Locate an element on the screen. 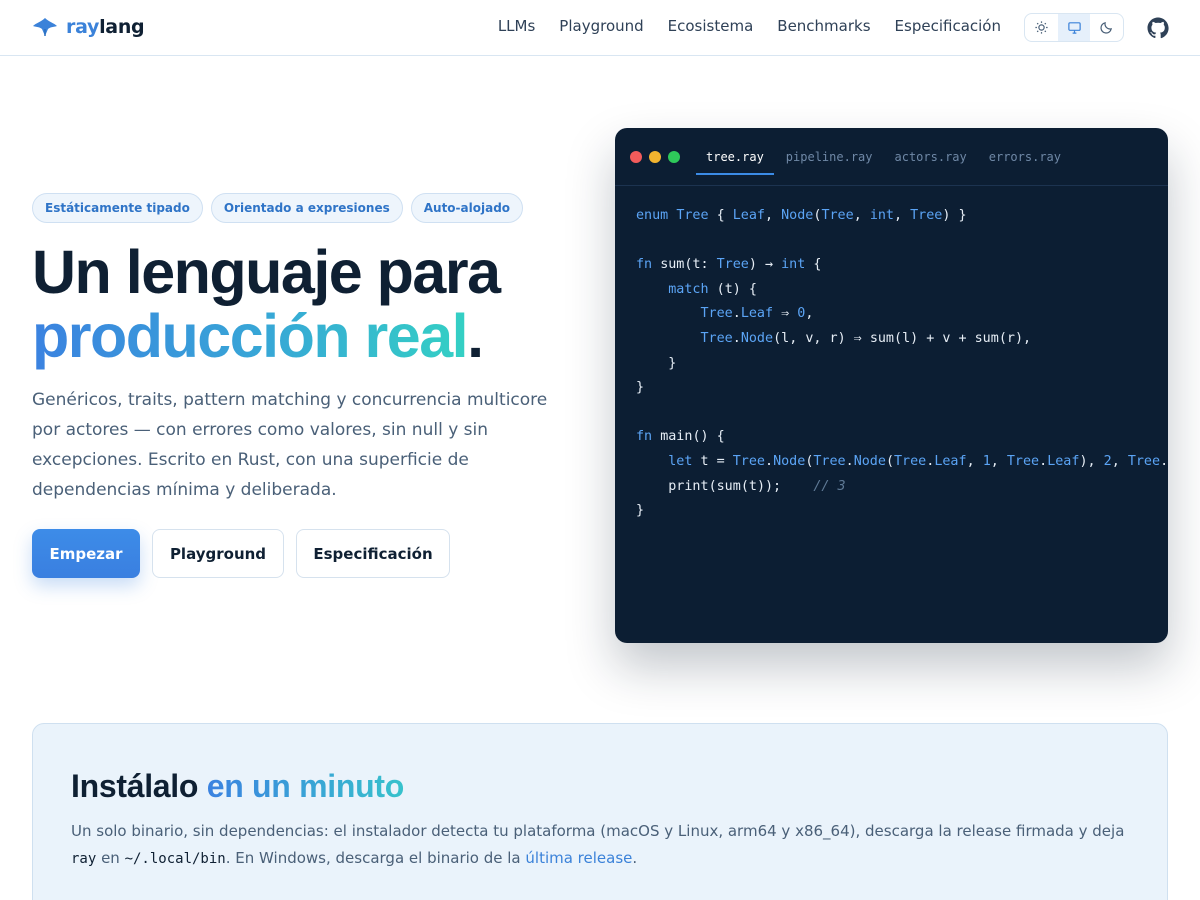 The width and height of the screenshot is (1200, 900). theme-system-button is located at coordinates (1074, 27).